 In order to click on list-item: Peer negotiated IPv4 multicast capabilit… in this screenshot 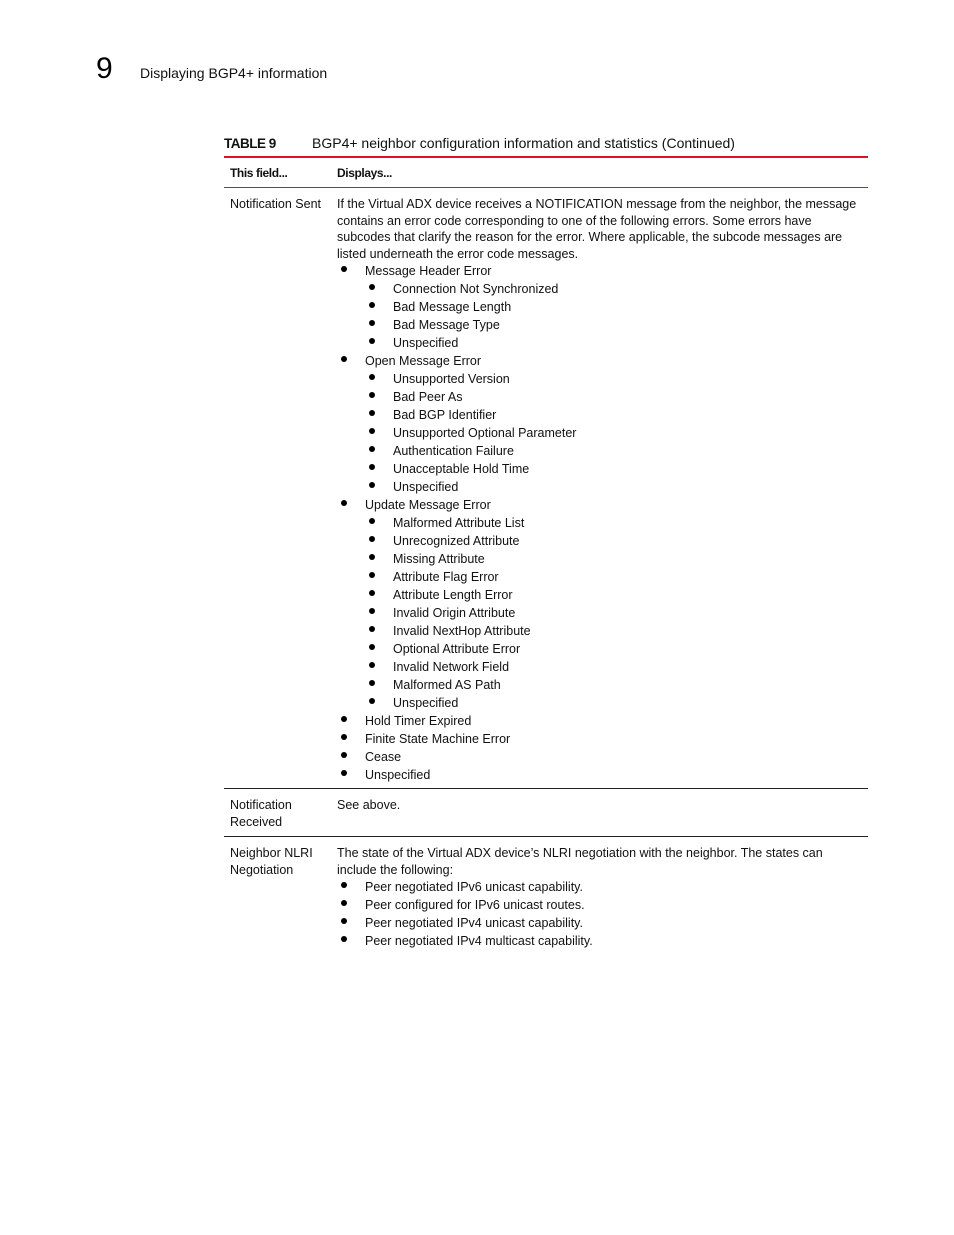, I will do `click(599, 941)`.